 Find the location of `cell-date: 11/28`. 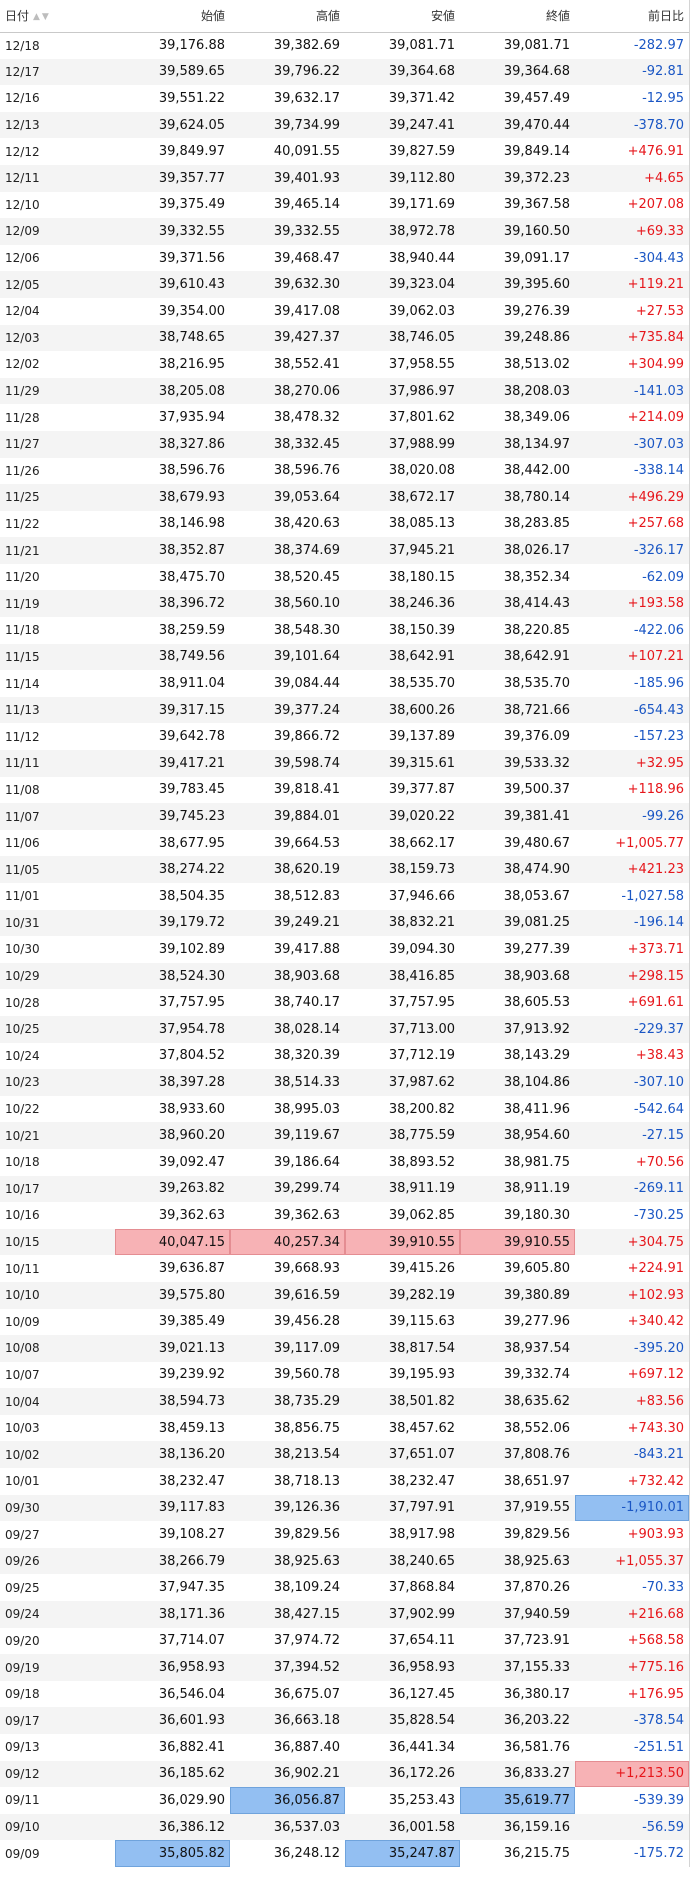

cell-date: 11/28 is located at coordinates (57, 417).